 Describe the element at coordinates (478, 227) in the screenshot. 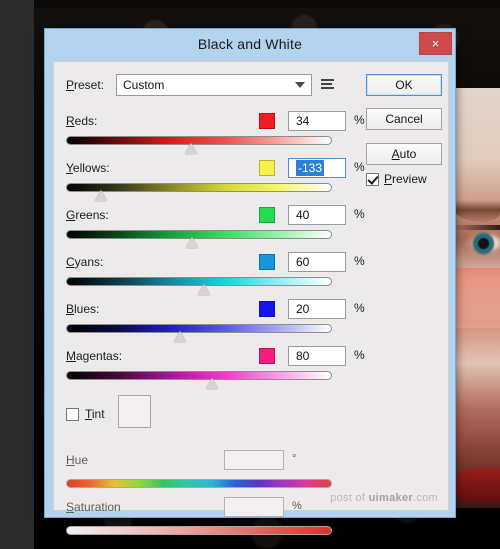

I see `background-eyelash` at that location.